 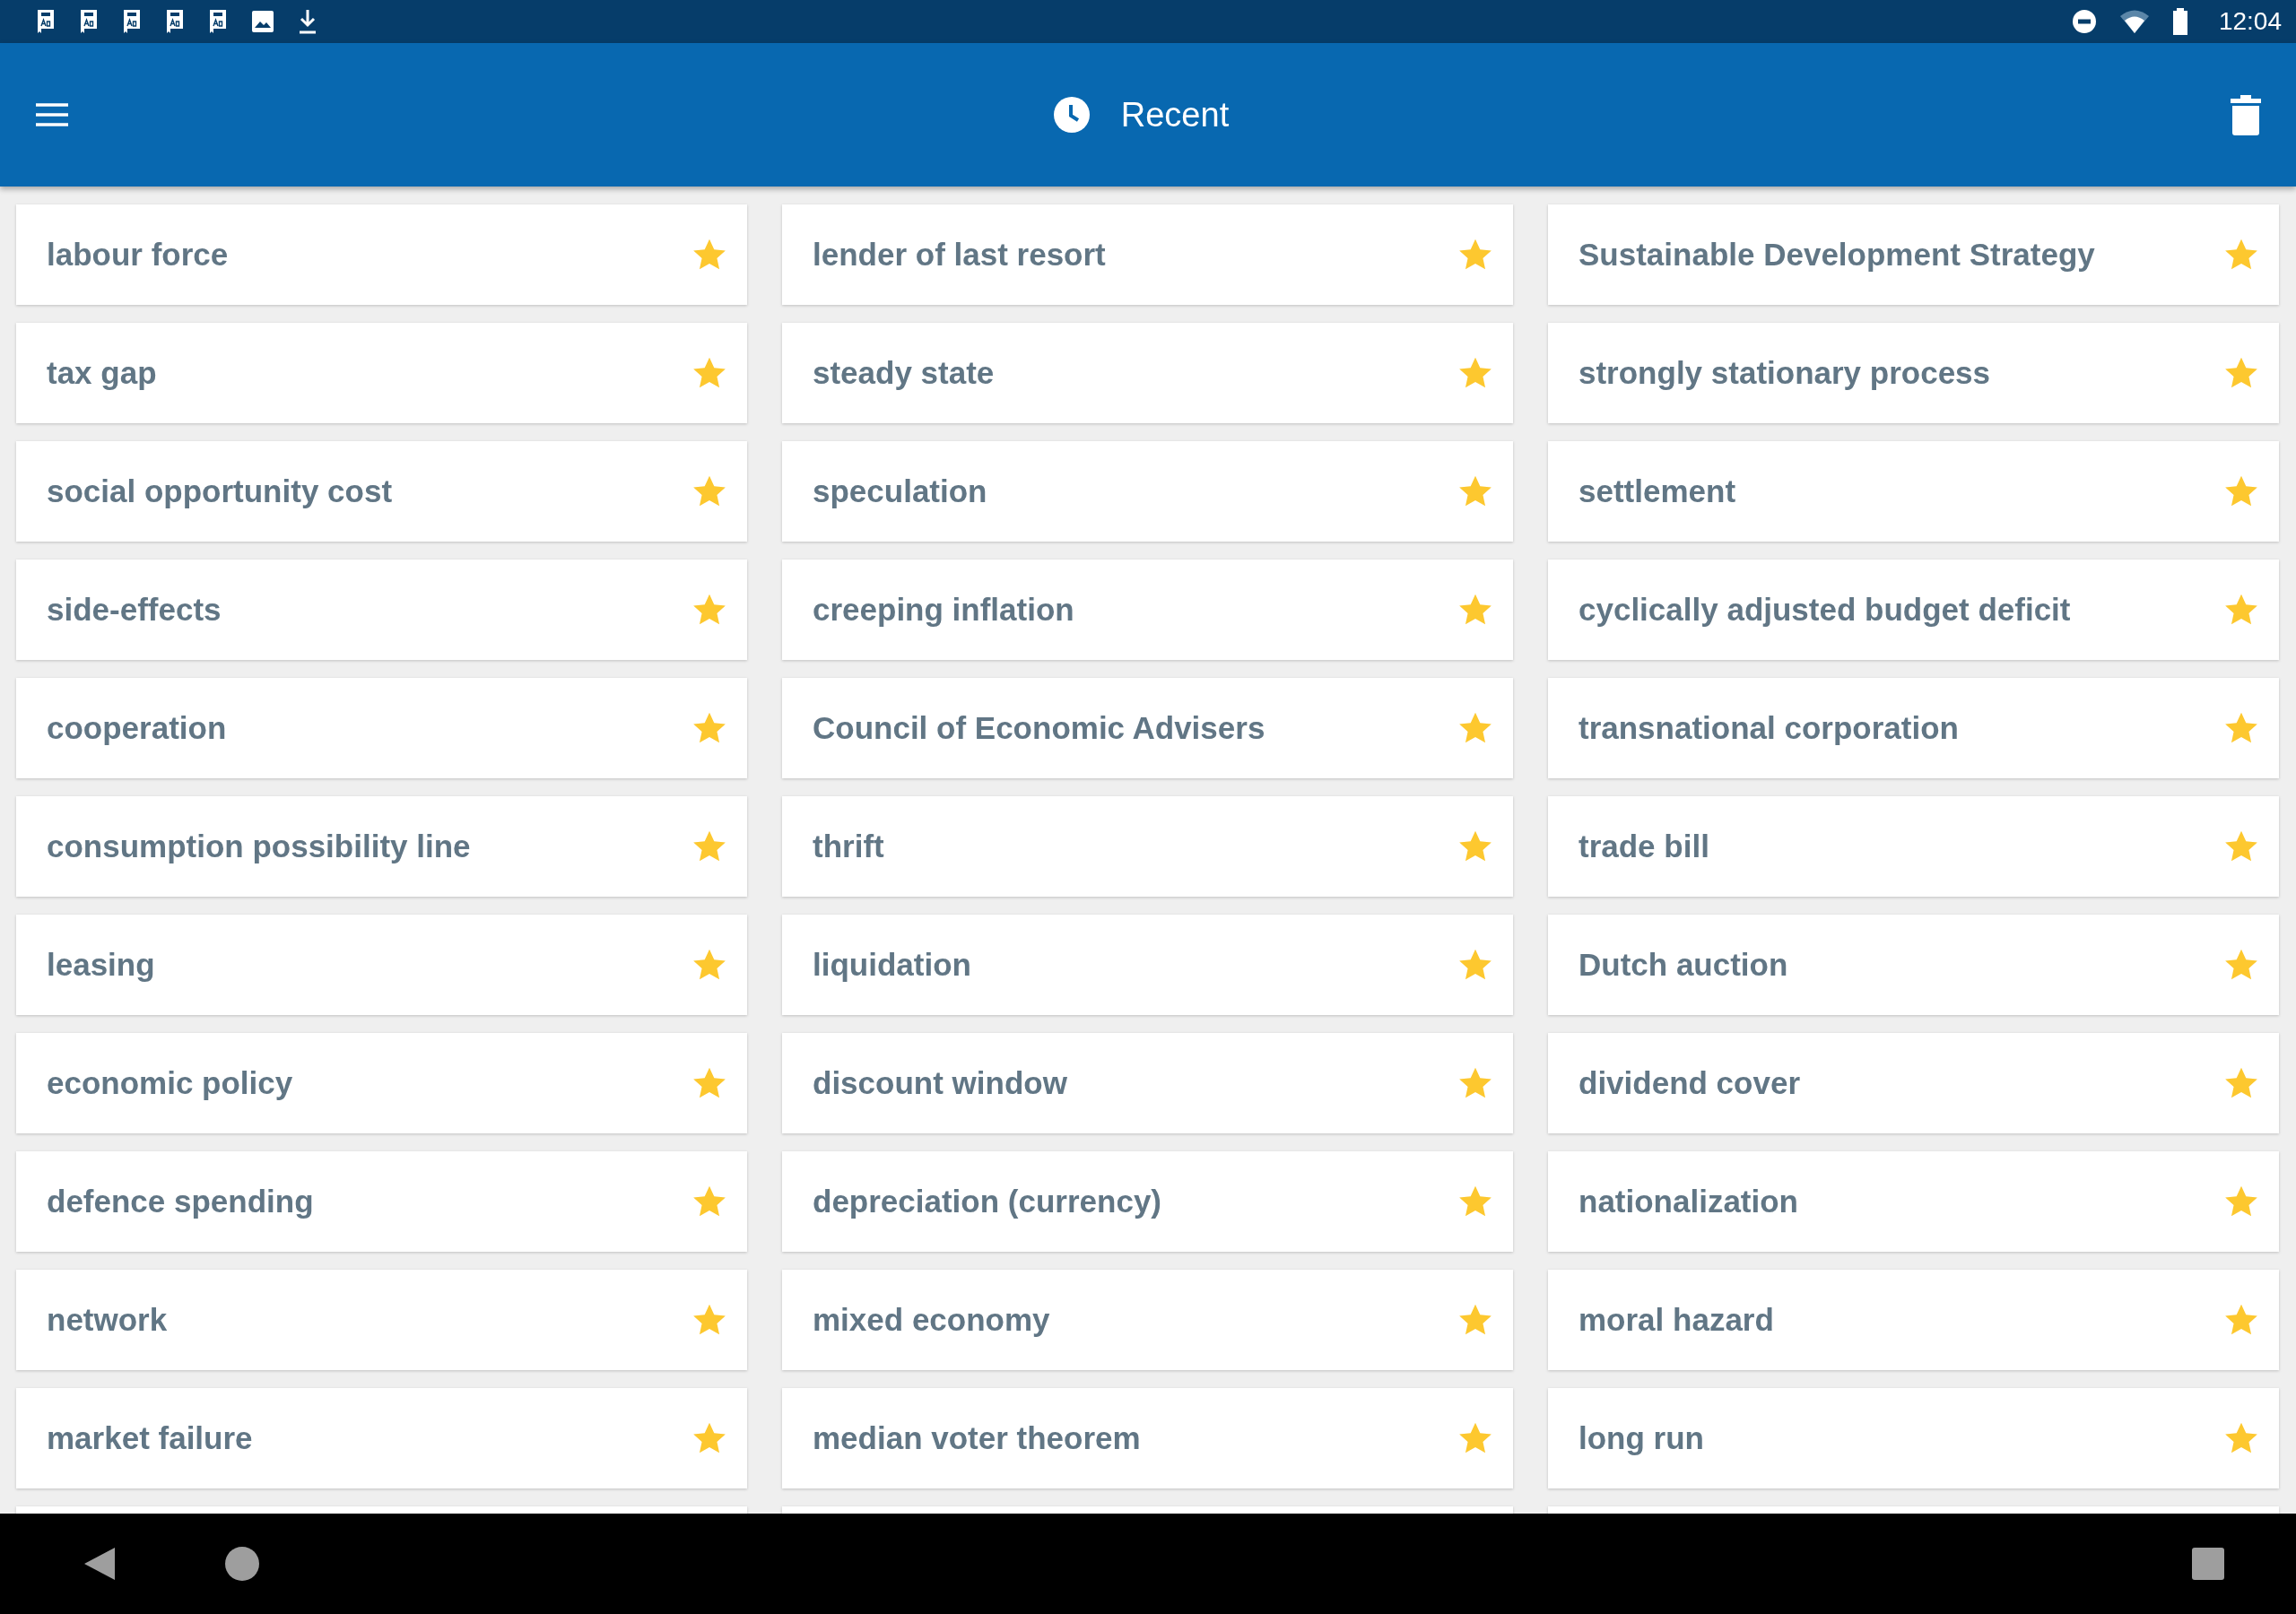 I want to click on term-label: discount window, so click(x=940, y=1083).